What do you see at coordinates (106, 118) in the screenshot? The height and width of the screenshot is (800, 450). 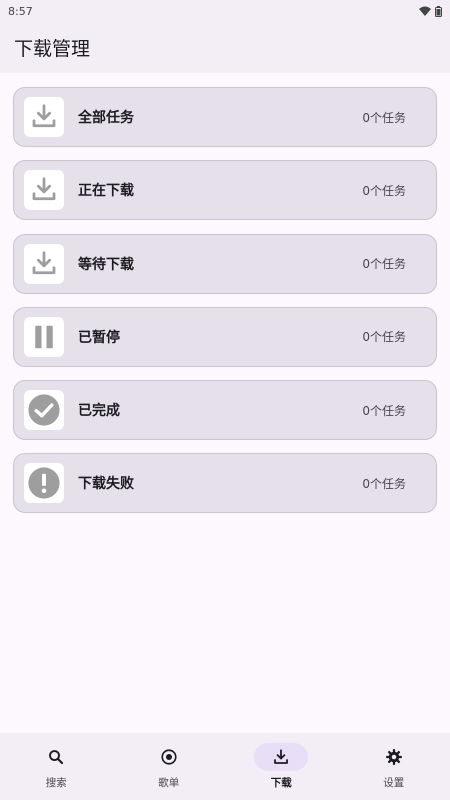 I see `category-label: 全部任务` at bounding box center [106, 118].